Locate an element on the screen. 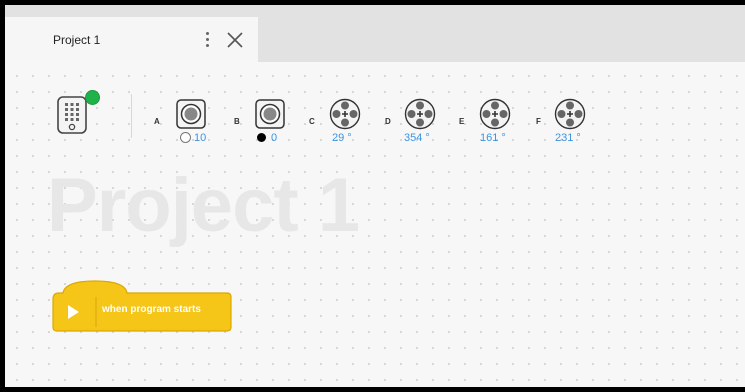  port-d-value: 354 ° is located at coordinates (417, 138).